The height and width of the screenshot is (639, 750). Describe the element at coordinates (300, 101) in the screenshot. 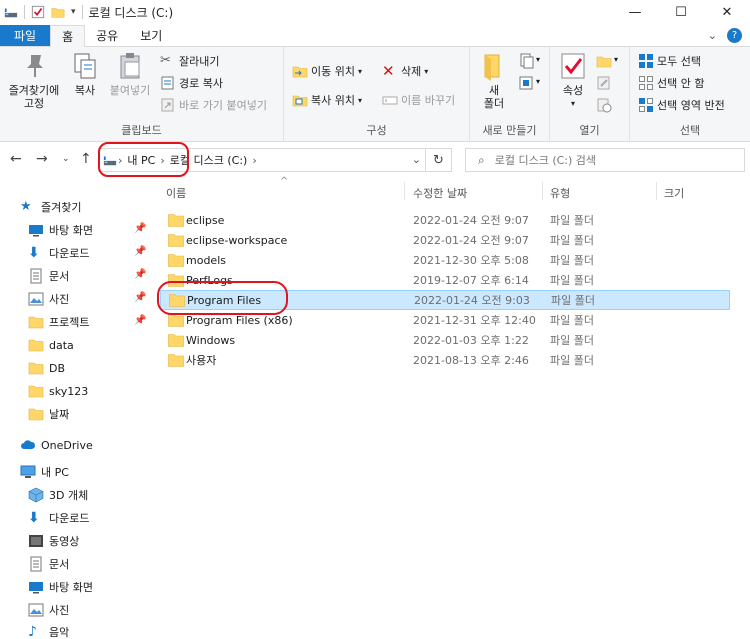

I see `copy-to-icon` at that location.